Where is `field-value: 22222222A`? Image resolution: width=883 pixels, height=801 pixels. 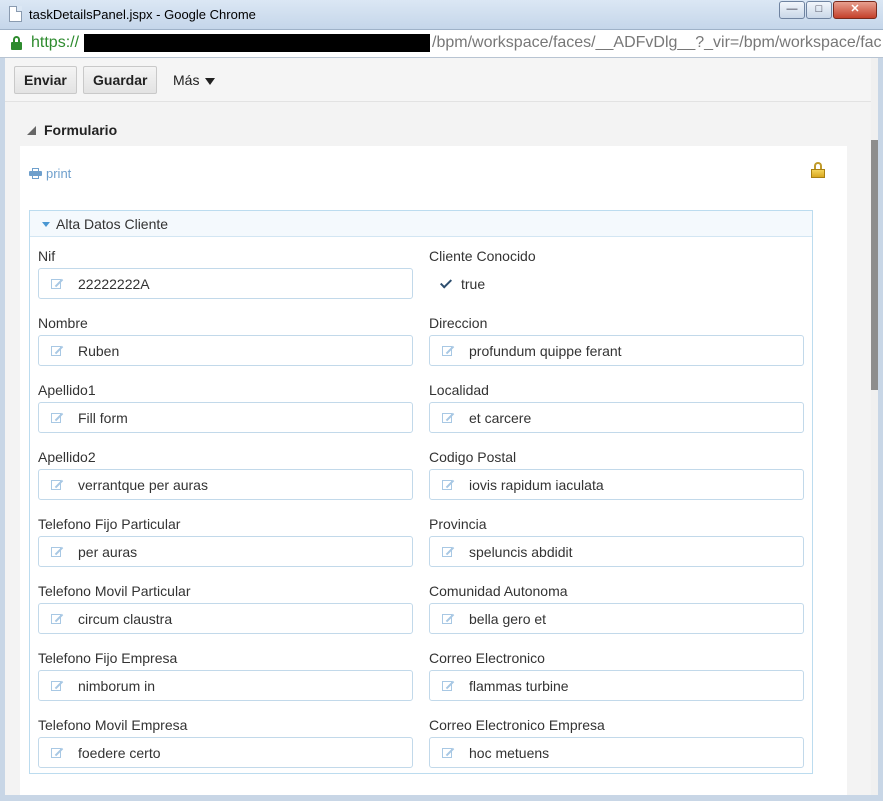 field-value: 22222222A is located at coordinates (114, 284).